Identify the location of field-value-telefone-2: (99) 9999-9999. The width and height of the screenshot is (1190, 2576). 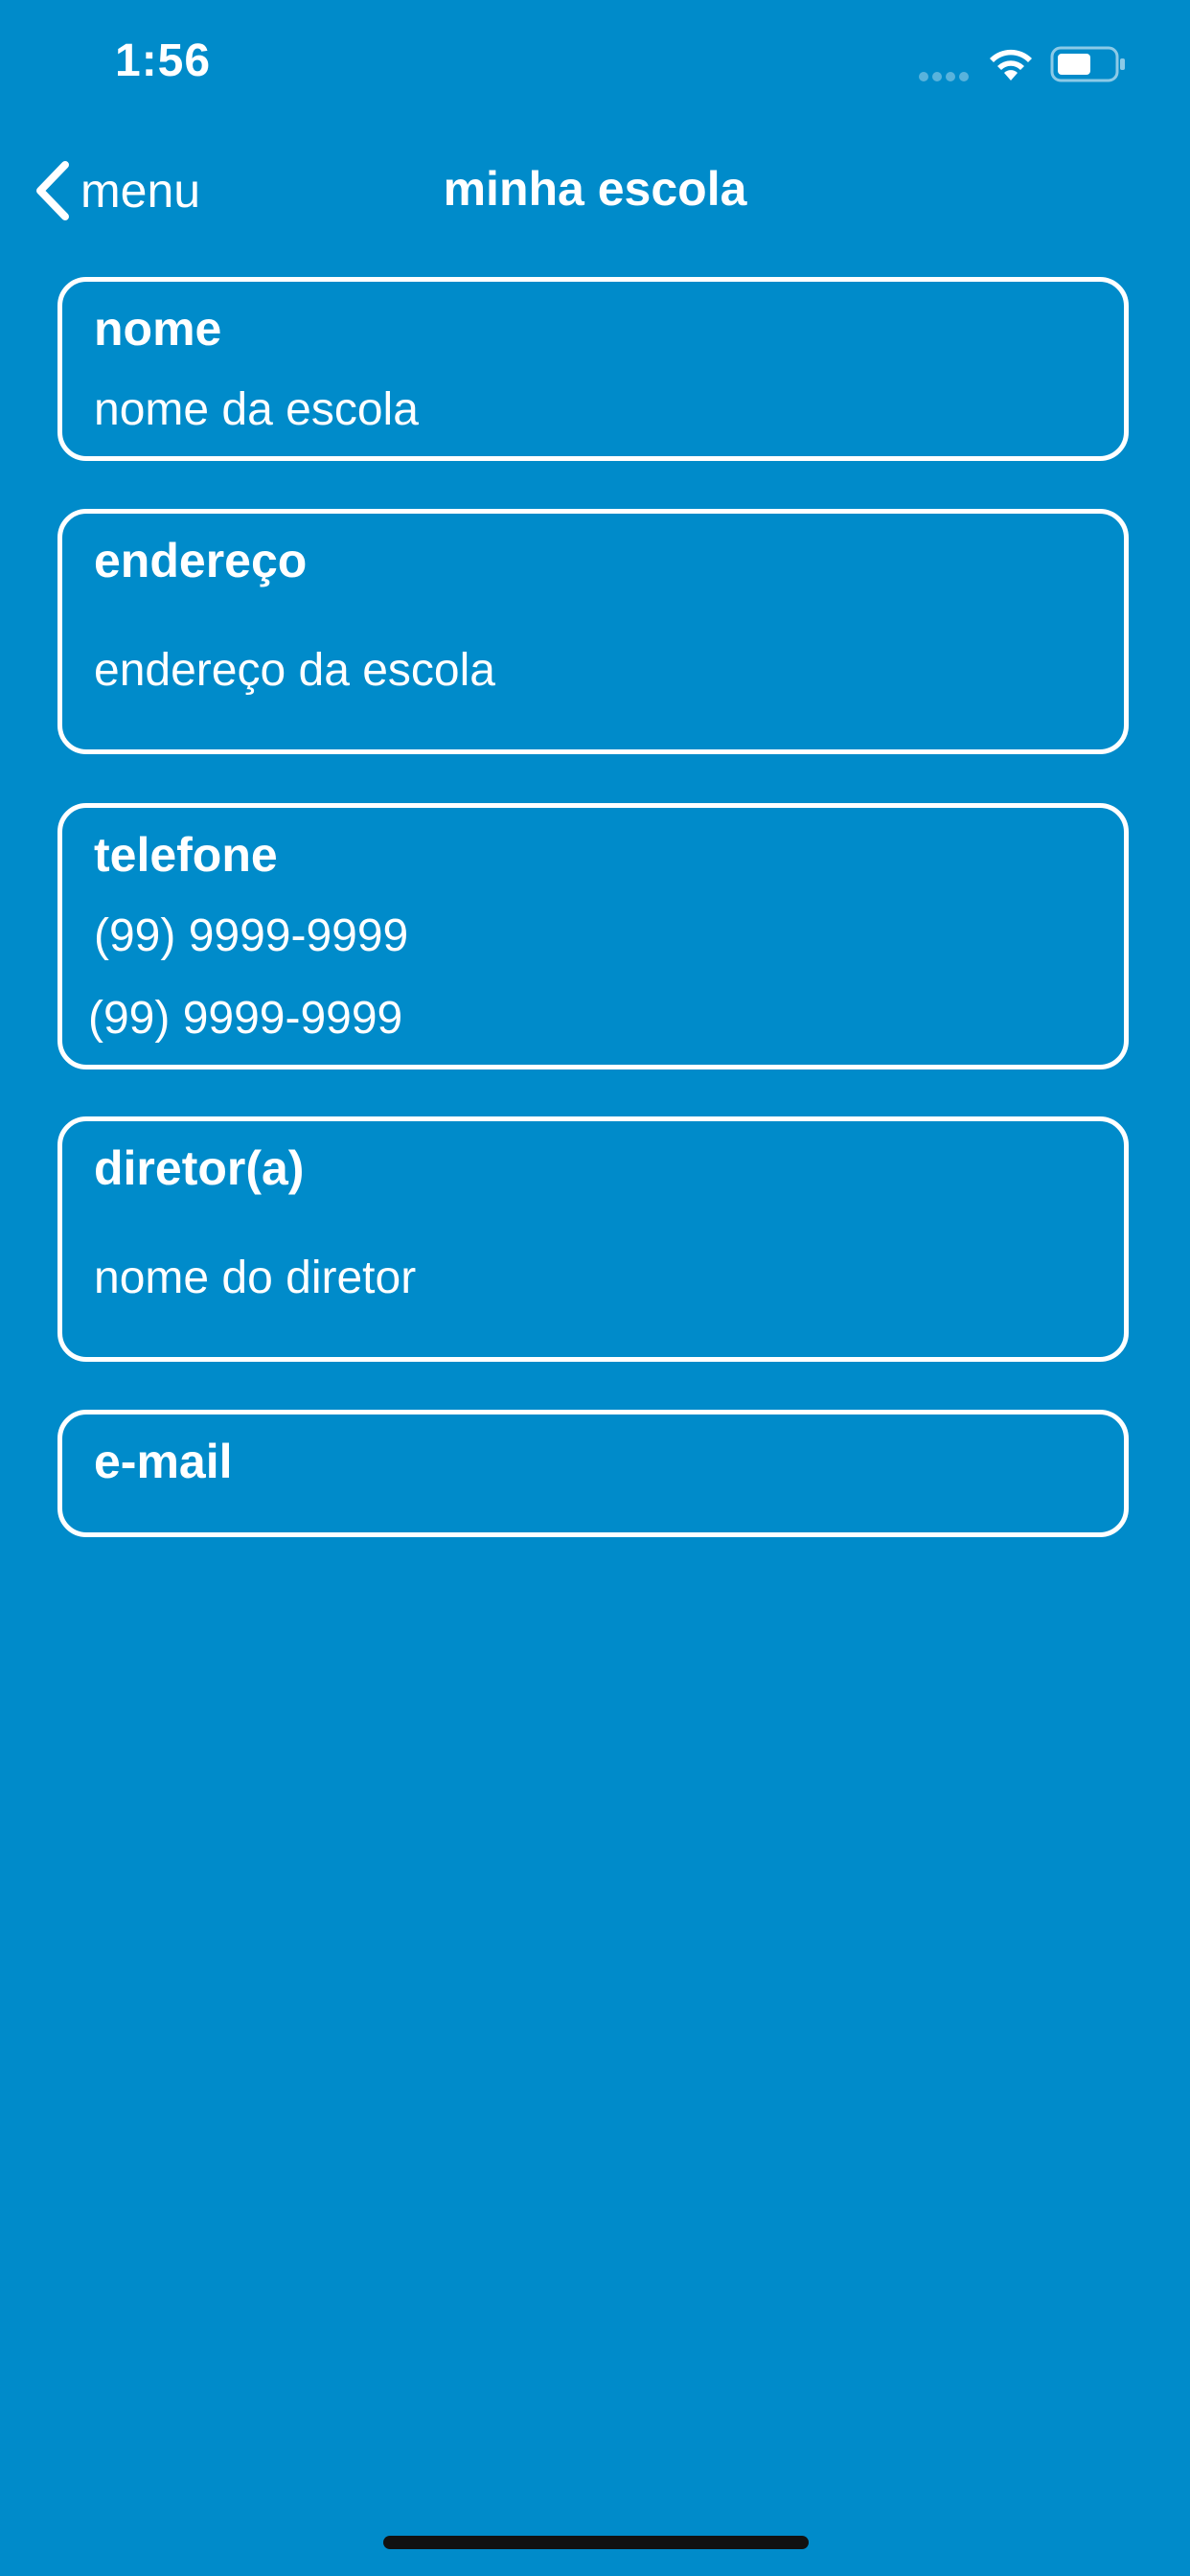
(246, 1019).